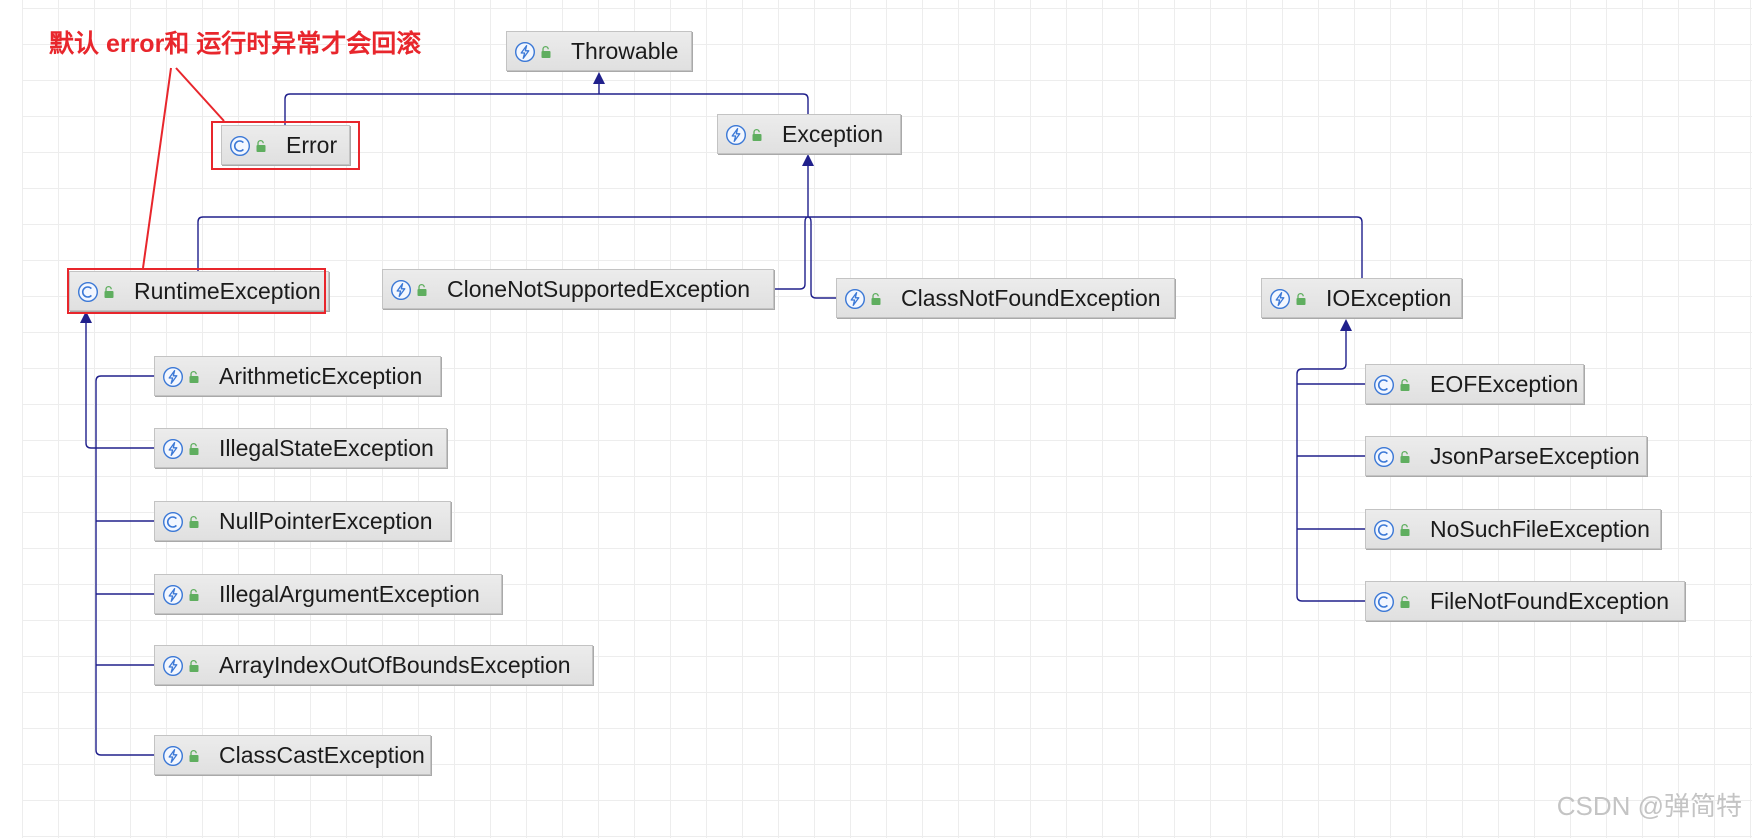  What do you see at coordinates (821, 257) in the screenshot?
I see `inheritance-line-class-not-found` at bounding box center [821, 257].